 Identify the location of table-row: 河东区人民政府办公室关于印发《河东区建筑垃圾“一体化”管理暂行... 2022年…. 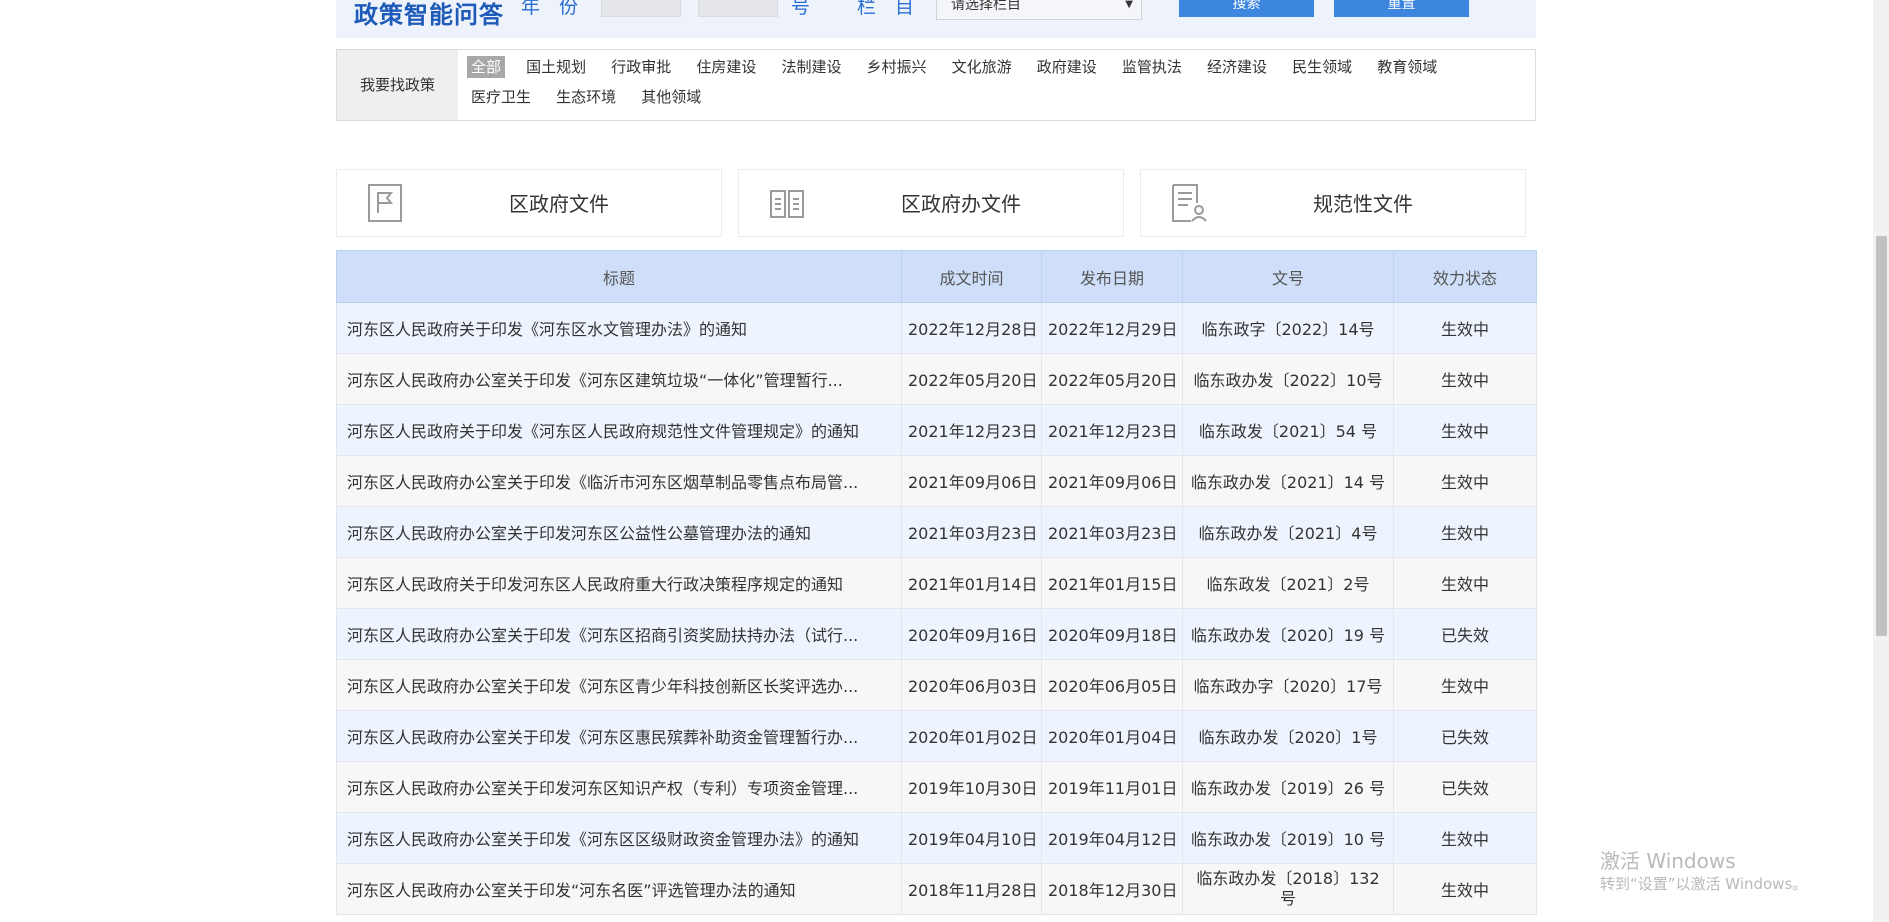
(936, 379).